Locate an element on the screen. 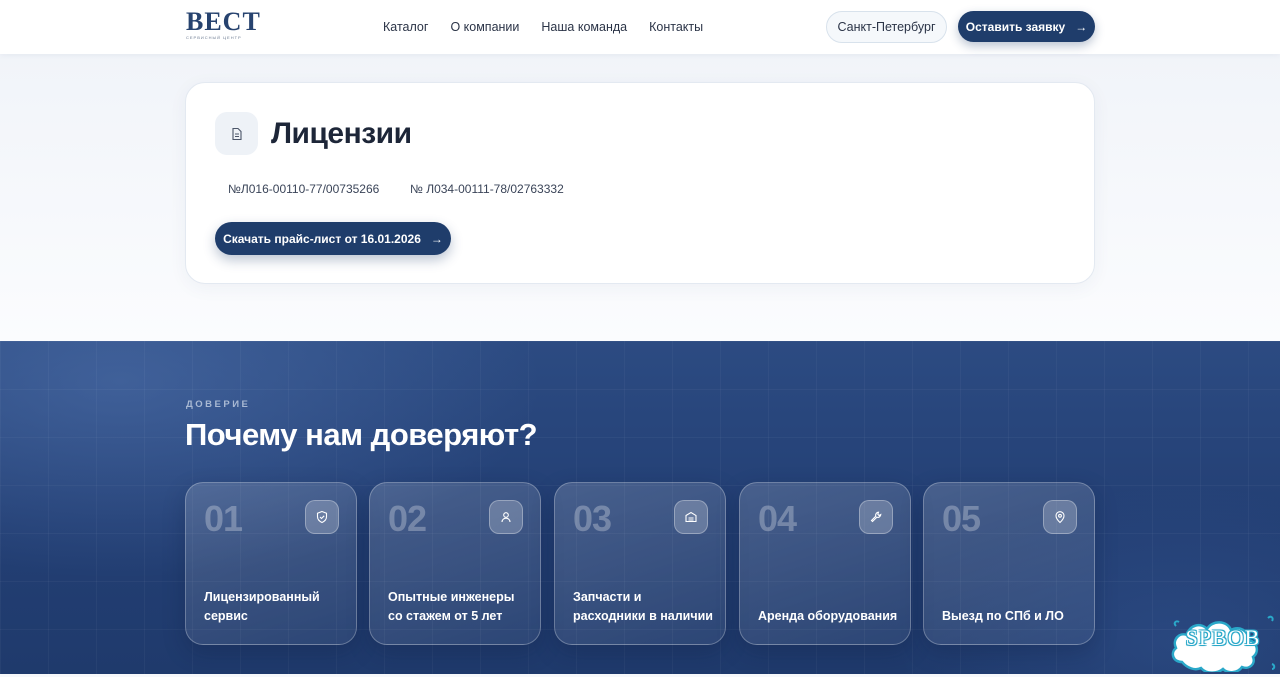  document-icon is located at coordinates (236, 133).